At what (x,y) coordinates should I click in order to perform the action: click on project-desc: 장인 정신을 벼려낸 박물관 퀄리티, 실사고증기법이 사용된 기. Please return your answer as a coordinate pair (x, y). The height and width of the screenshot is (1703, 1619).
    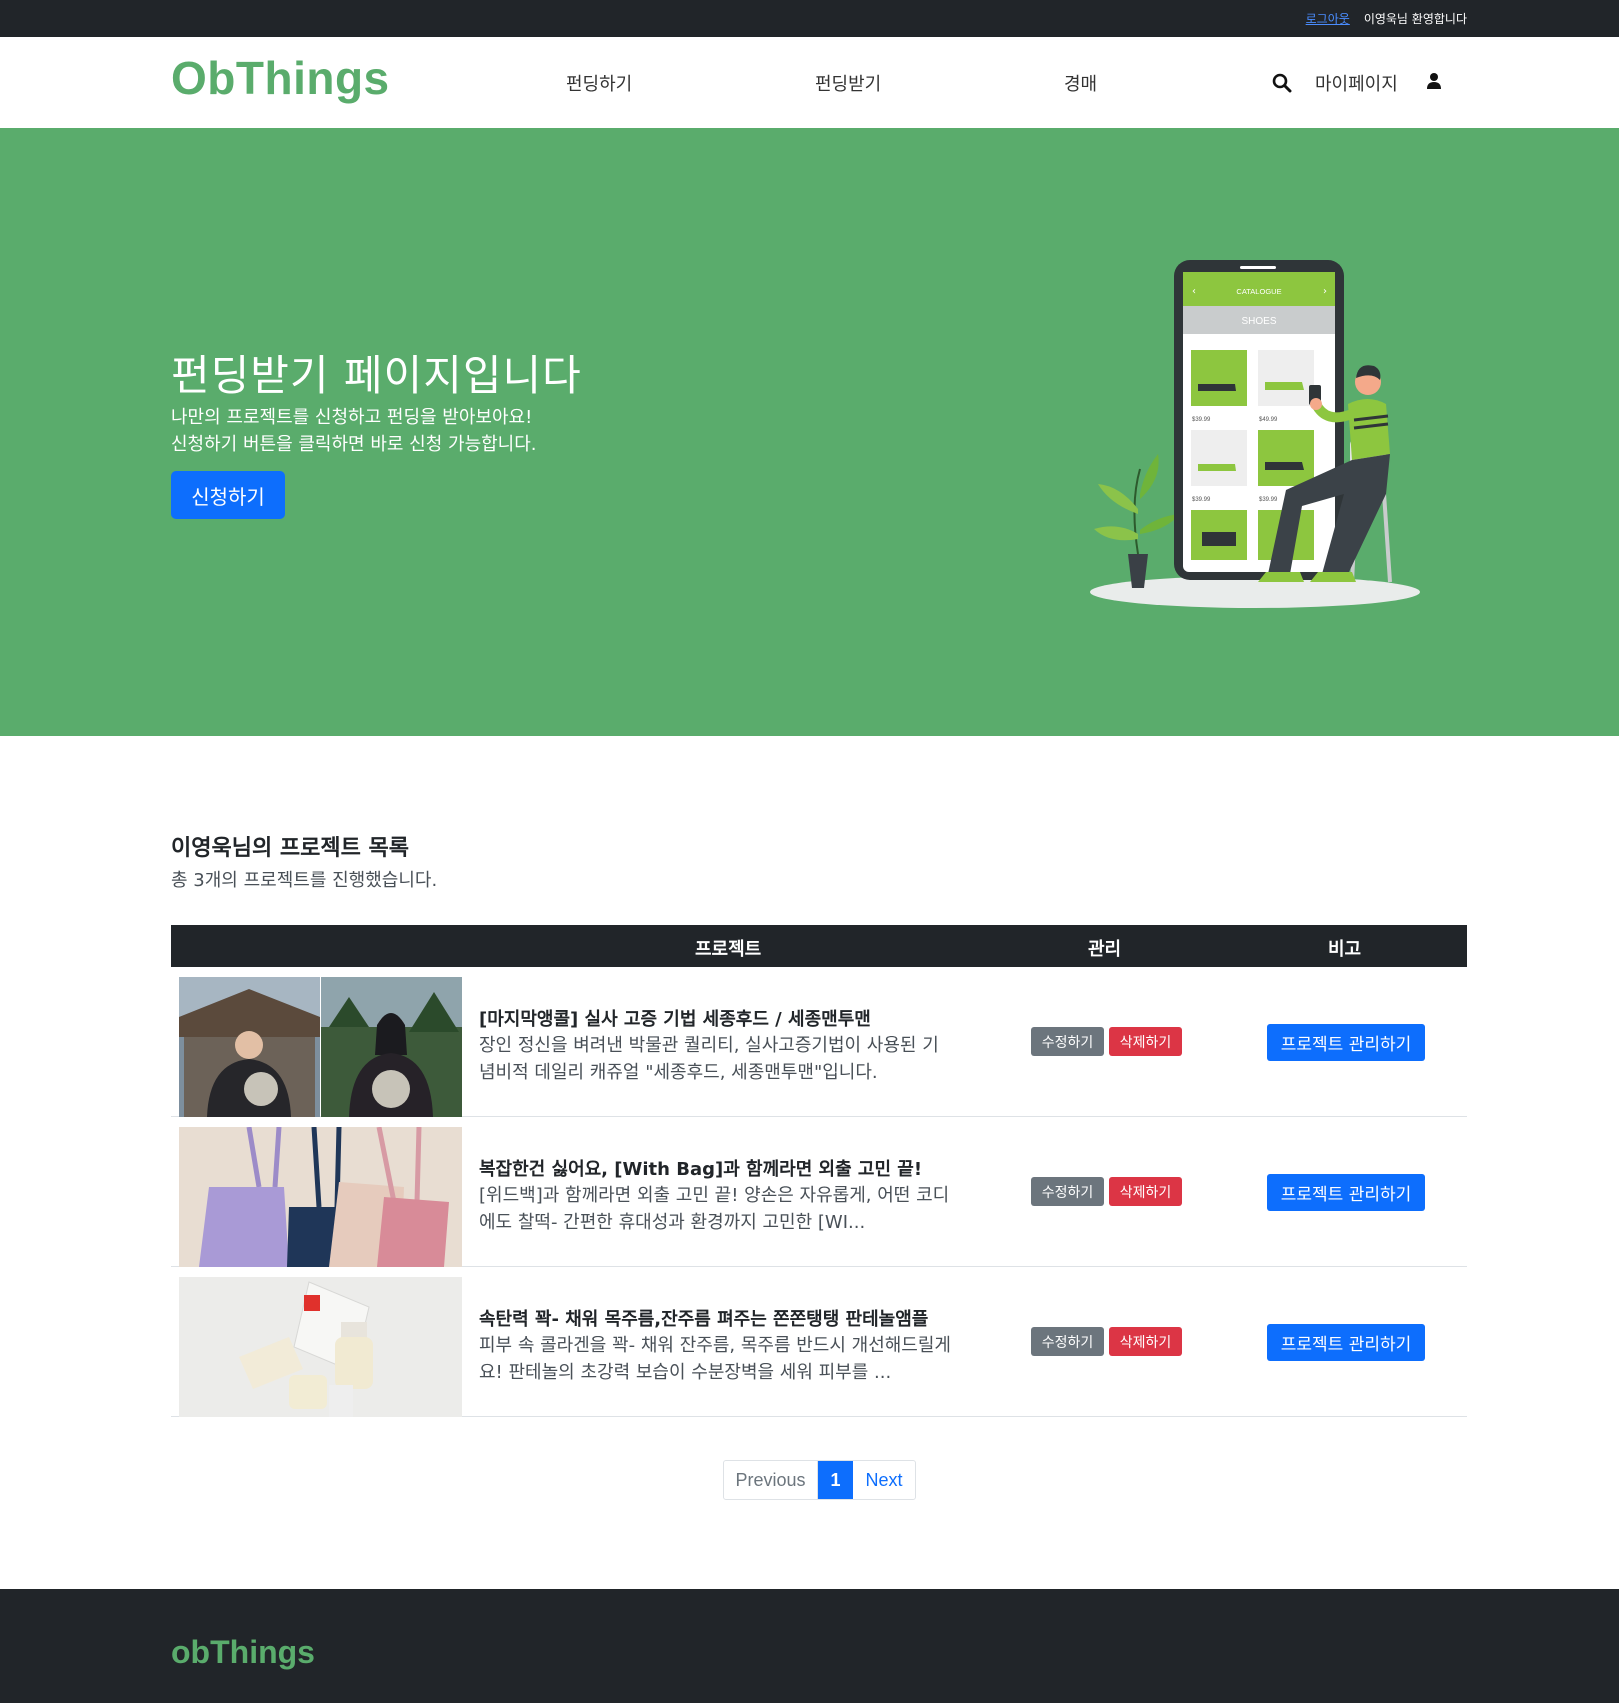
    Looking at the image, I should click on (709, 1045).